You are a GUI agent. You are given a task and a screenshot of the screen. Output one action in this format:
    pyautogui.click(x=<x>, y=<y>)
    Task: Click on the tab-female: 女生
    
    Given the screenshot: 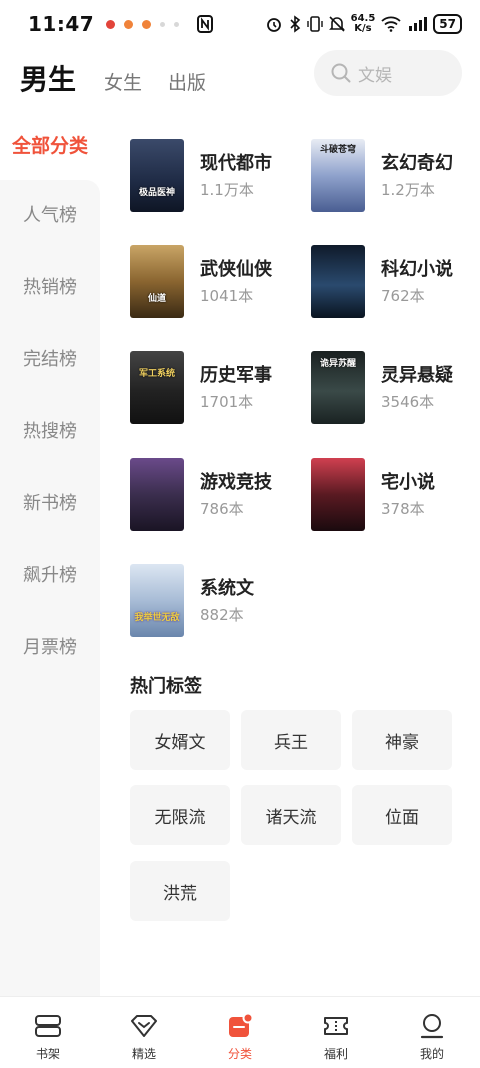 What is the action you would take?
    pyautogui.click(x=123, y=81)
    